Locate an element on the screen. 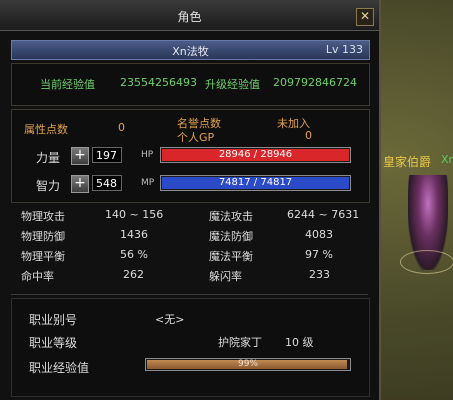 This screenshot has height=400, width=453. stat-value: 1436 is located at coordinates (134, 234).